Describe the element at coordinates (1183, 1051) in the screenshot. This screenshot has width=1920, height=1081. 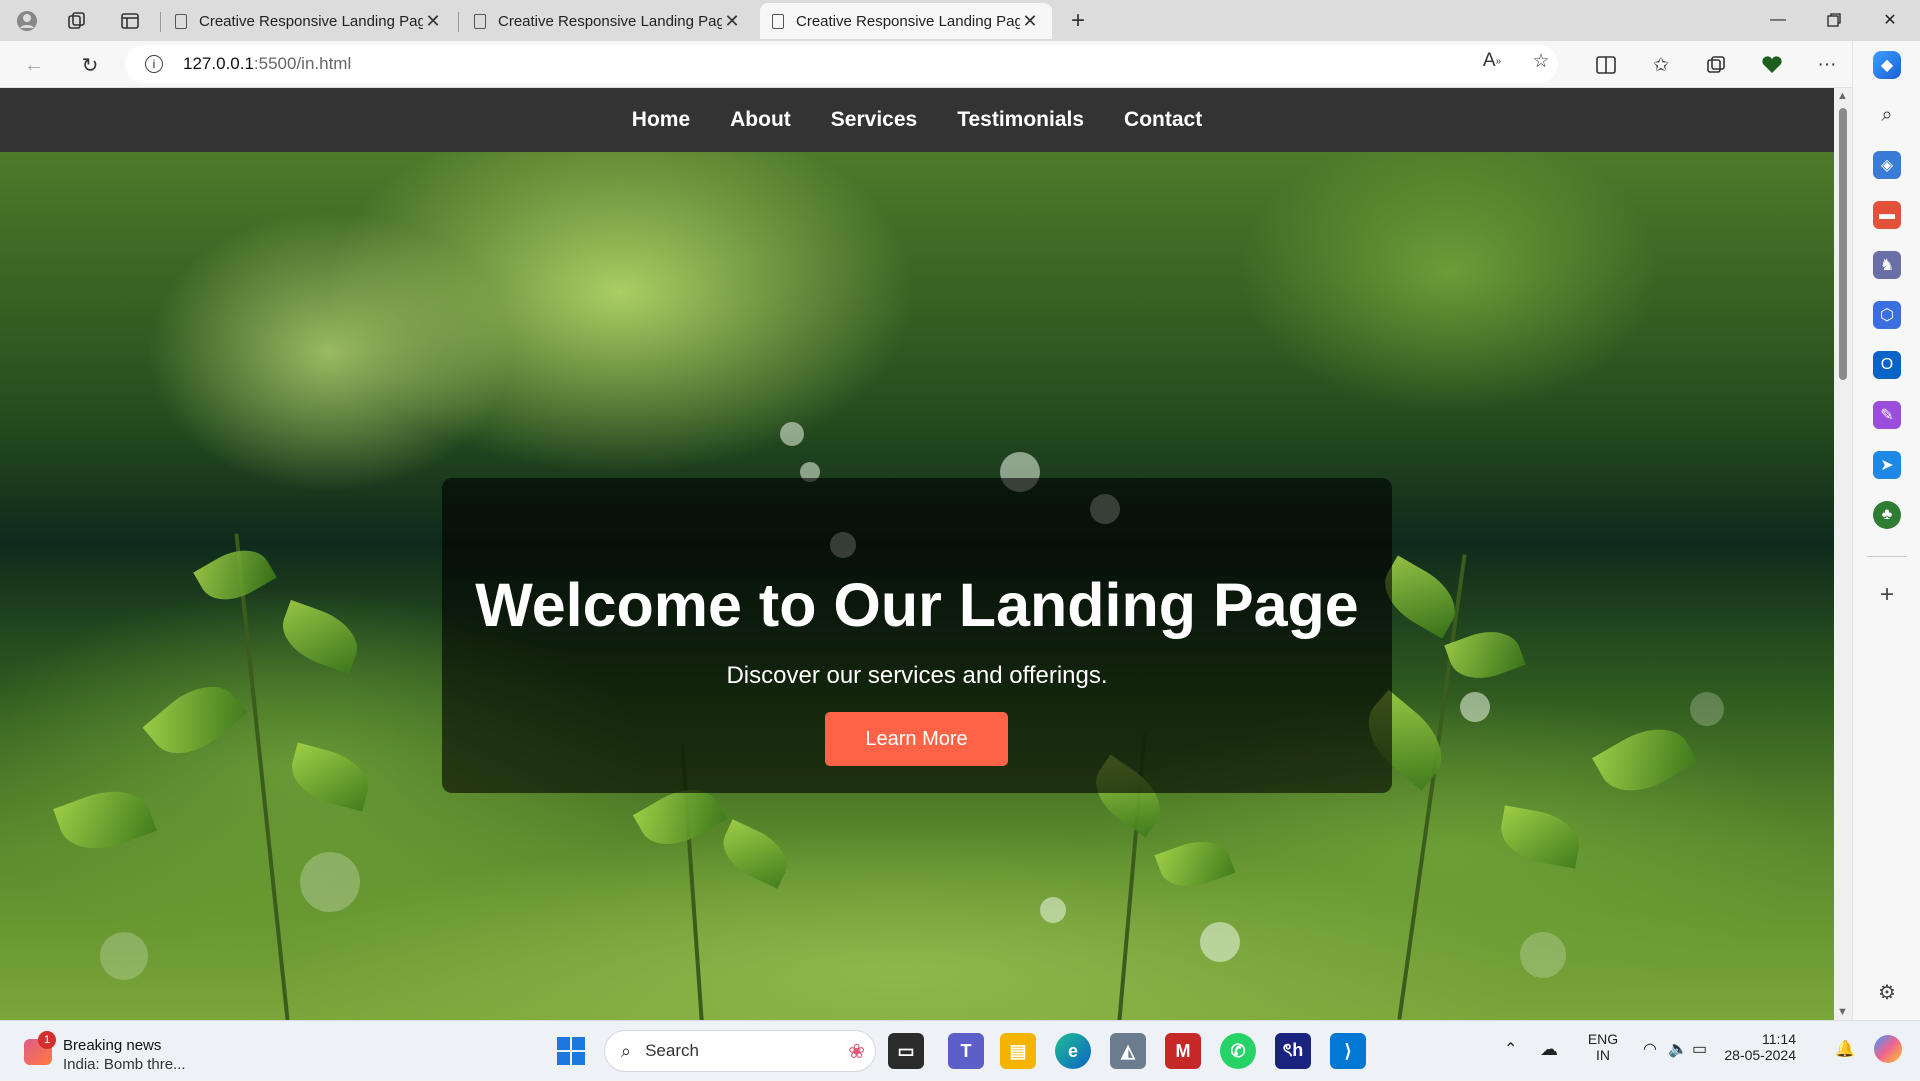
I see `mcafee-icon: M` at that location.